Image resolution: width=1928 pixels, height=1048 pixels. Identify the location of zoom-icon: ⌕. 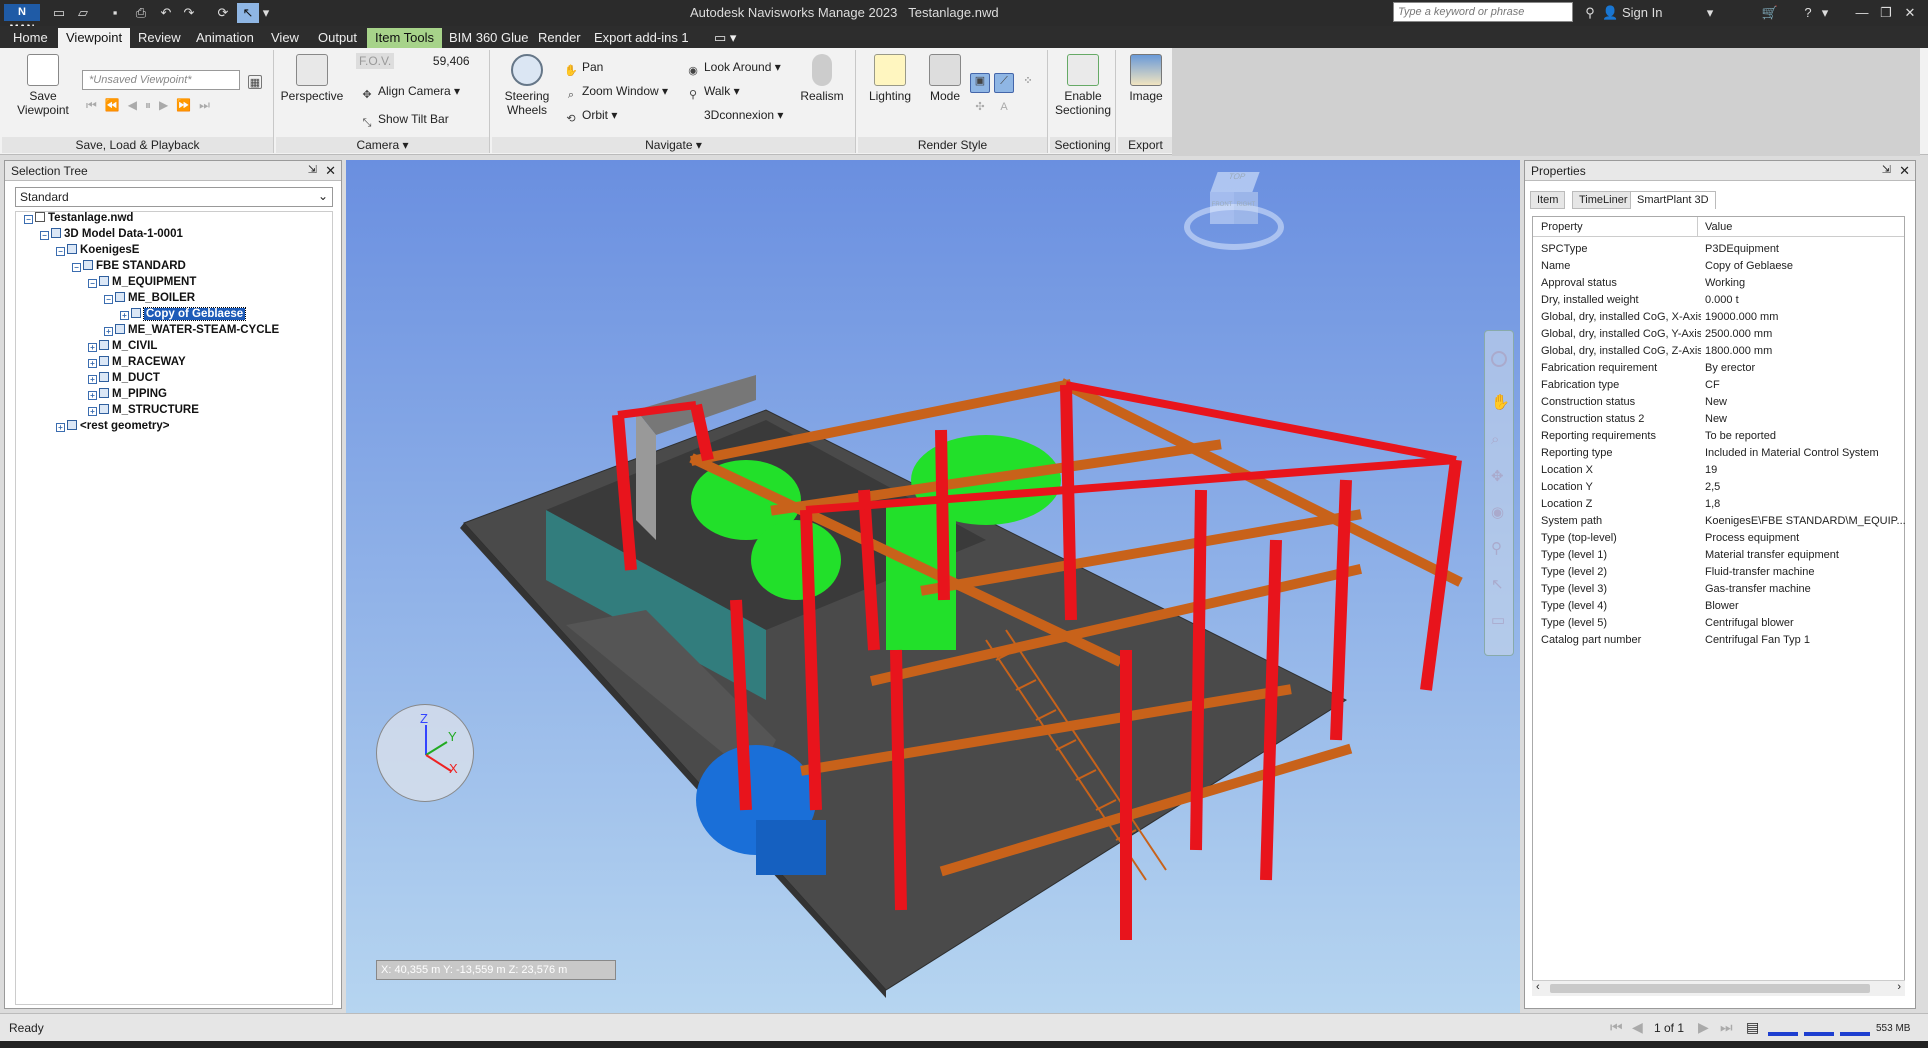
(1495, 439).